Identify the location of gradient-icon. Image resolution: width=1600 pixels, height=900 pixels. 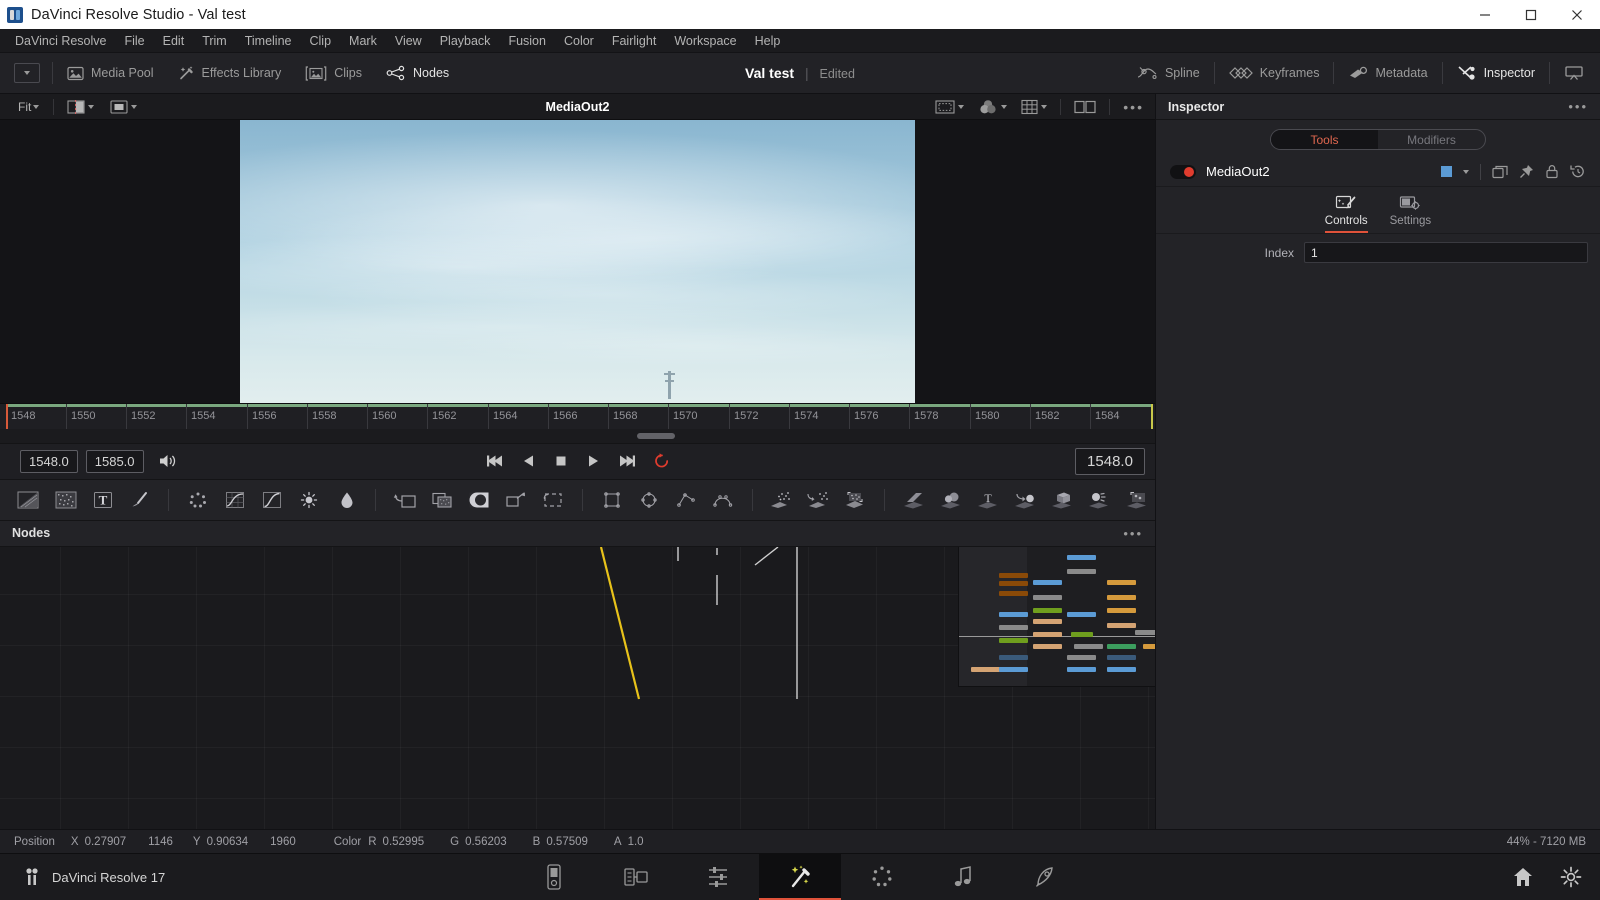
(28, 500).